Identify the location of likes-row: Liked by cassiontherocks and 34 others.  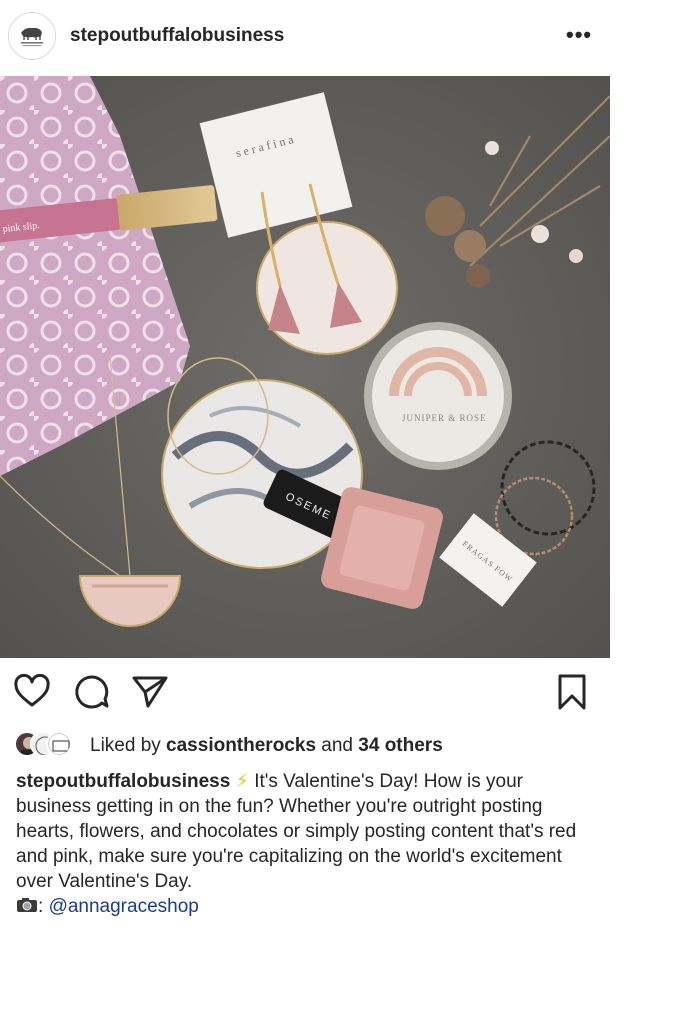
(334, 745).